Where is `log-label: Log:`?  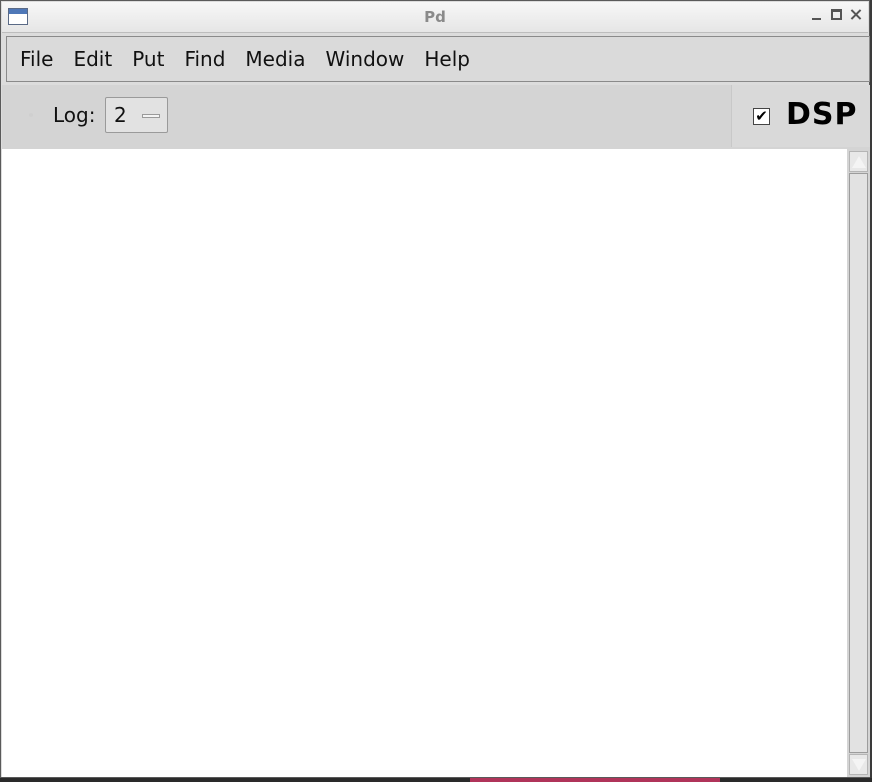
log-label: Log: is located at coordinates (74, 115).